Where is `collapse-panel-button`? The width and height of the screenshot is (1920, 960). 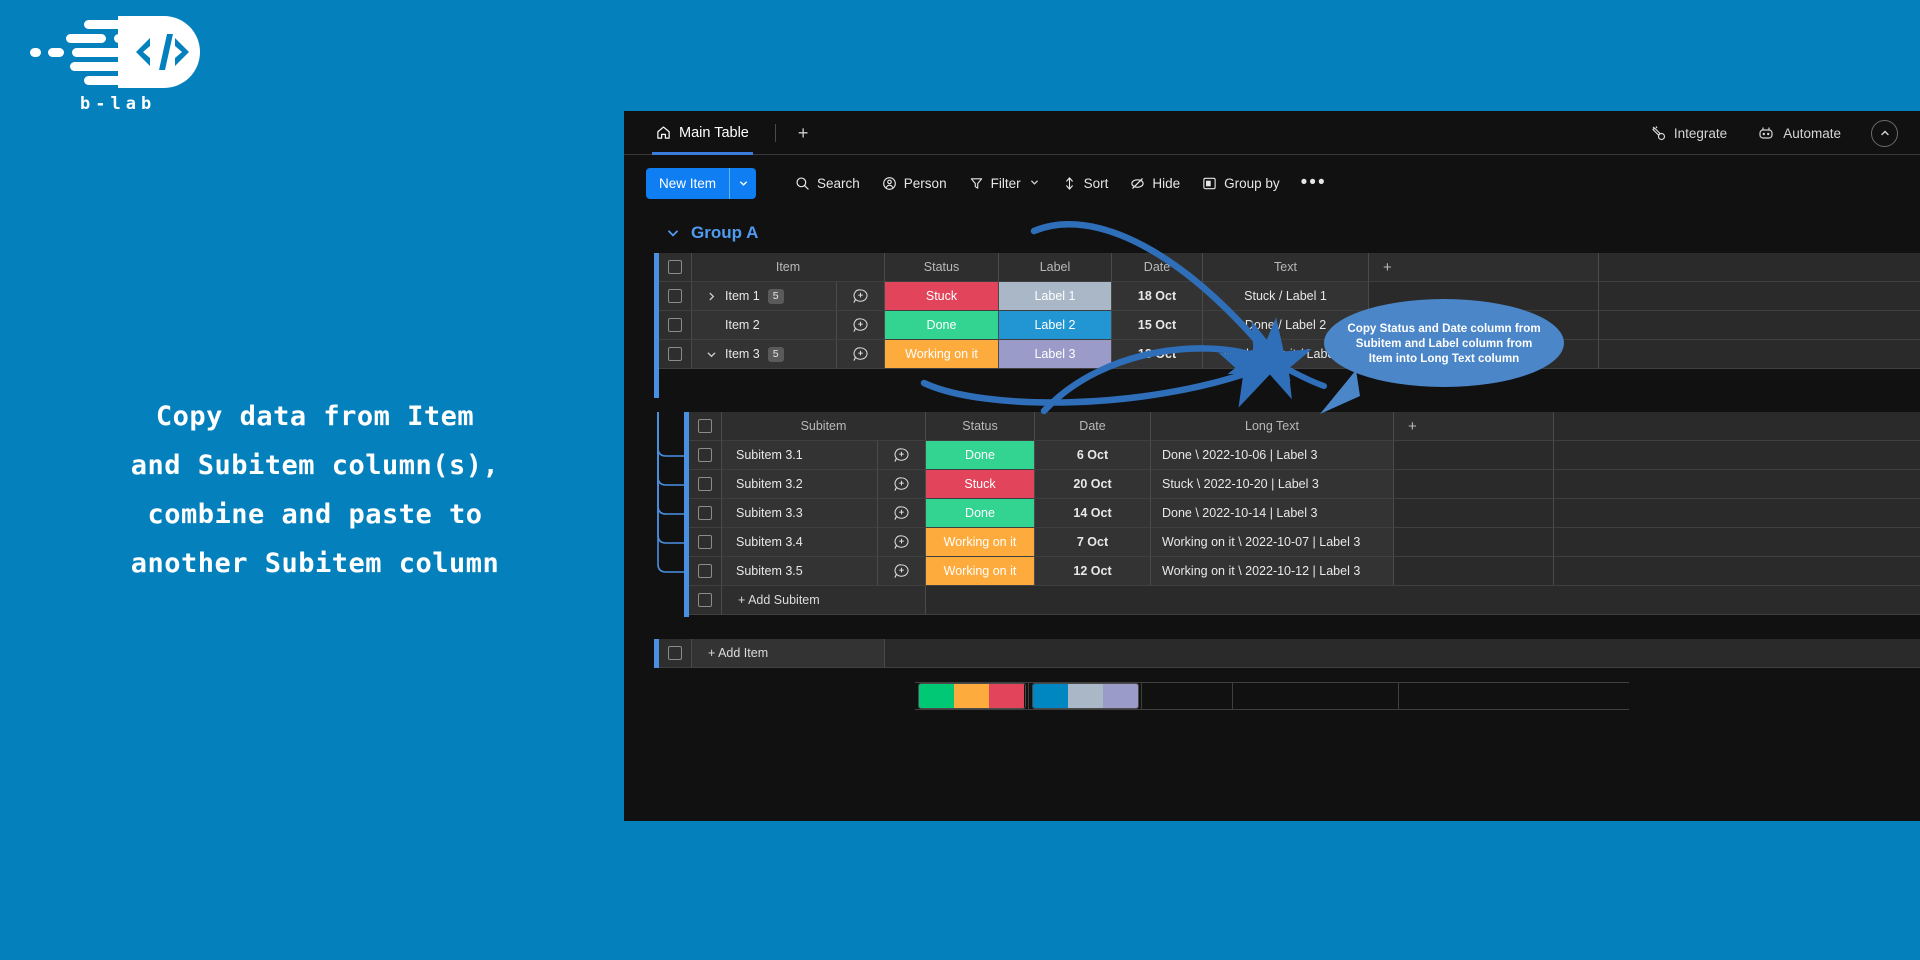 collapse-panel-button is located at coordinates (1884, 133).